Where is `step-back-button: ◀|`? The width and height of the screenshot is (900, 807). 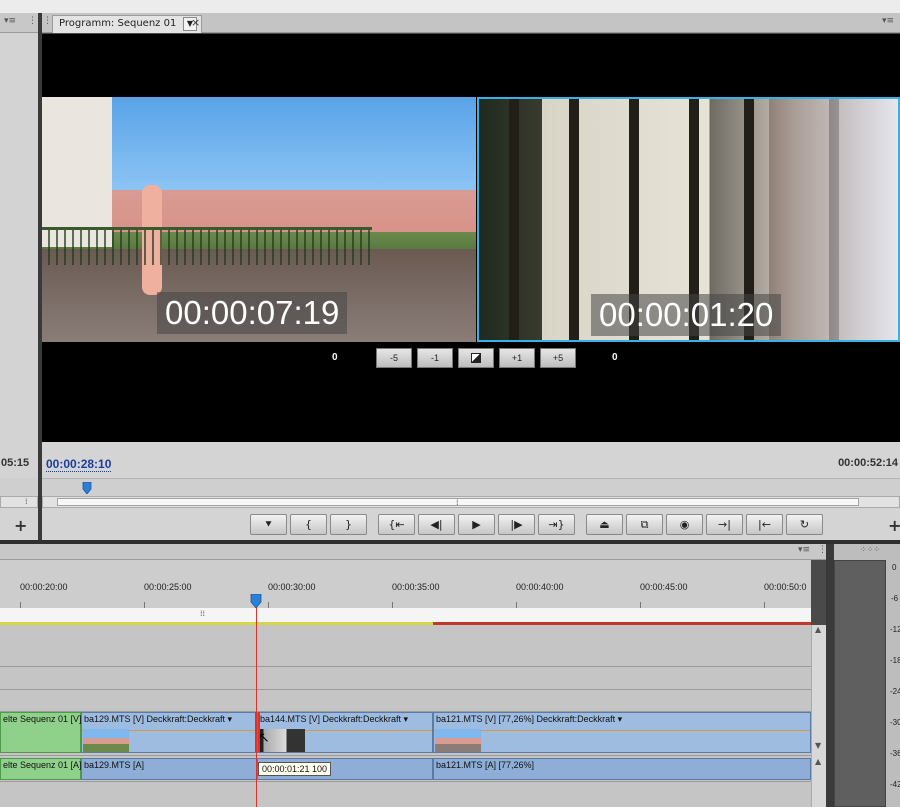
step-back-button: ◀| is located at coordinates (436, 524).